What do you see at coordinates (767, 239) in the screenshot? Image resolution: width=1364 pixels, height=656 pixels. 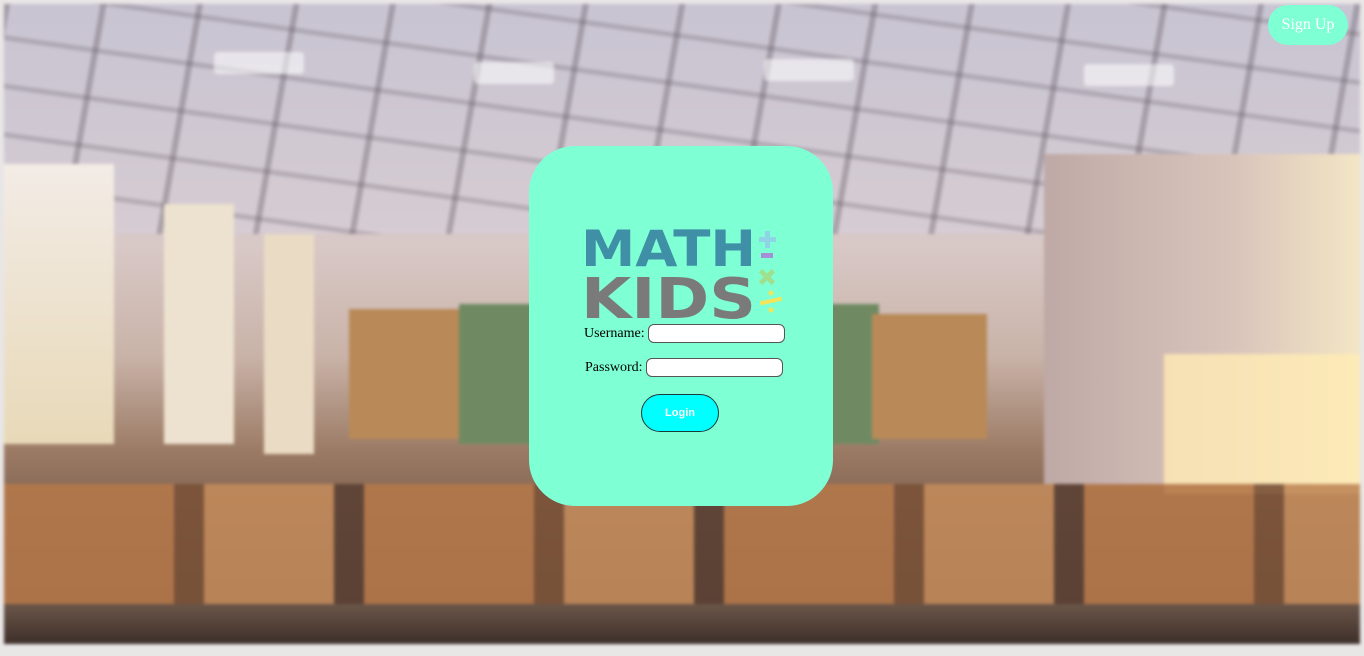 I see `plus-symbol-icon` at bounding box center [767, 239].